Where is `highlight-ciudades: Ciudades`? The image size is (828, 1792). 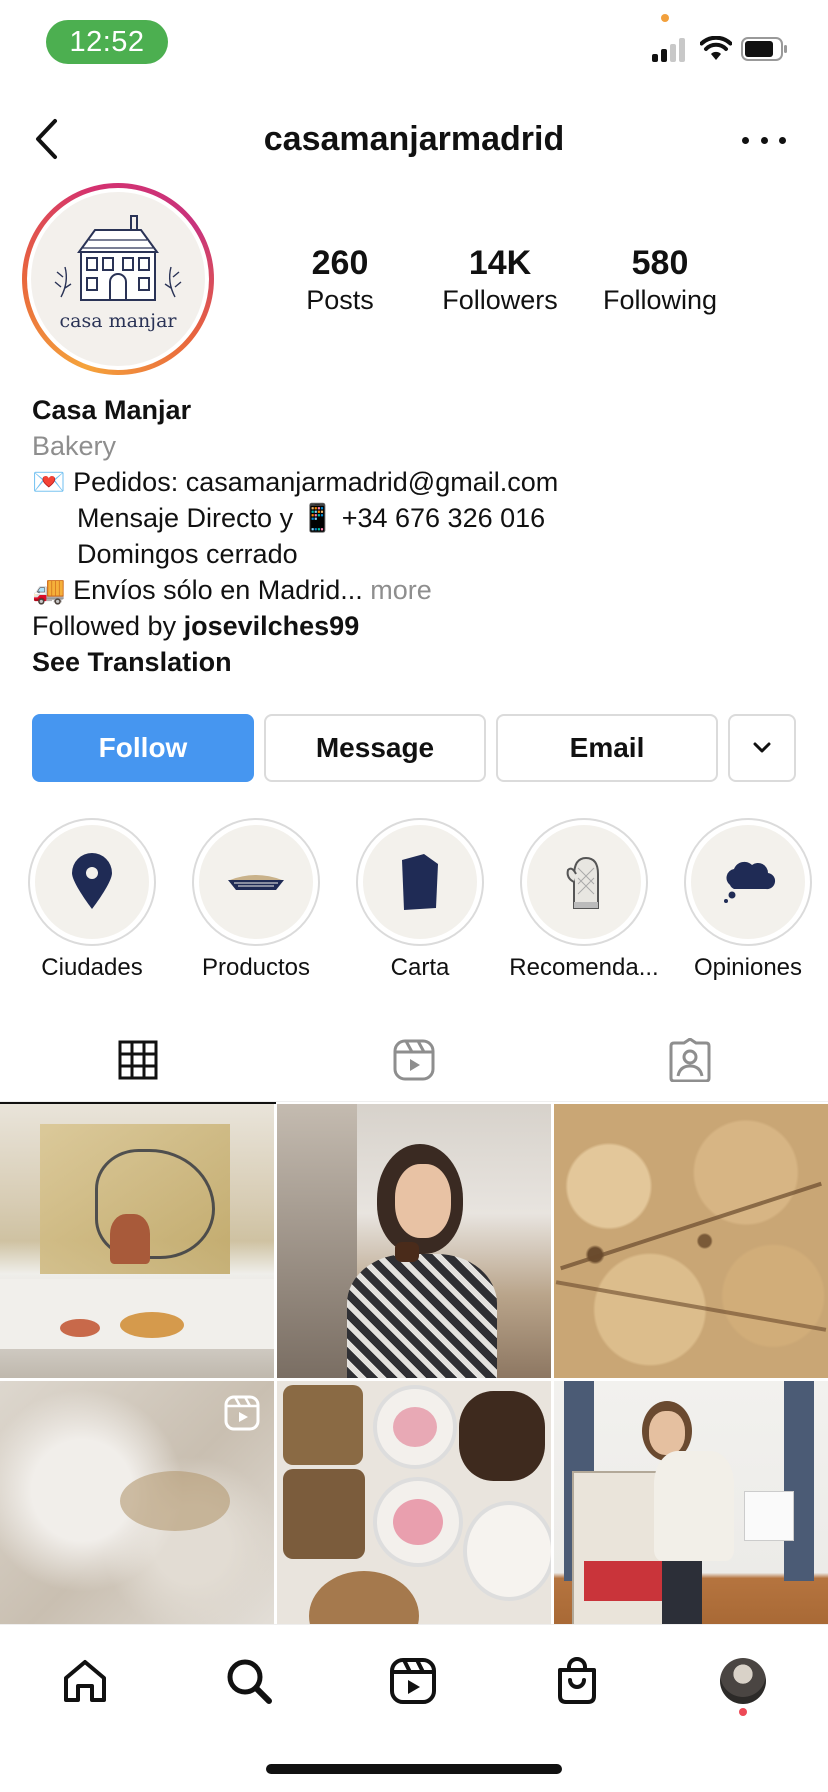
highlight-ciudades: Ciudades is located at coordinates (92, 900).